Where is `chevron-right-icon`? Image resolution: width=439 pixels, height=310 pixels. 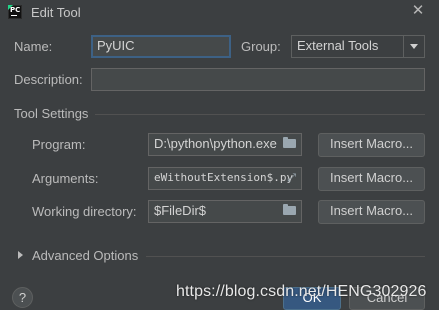
chevron-right-icon is located at coordinates (20, 255).